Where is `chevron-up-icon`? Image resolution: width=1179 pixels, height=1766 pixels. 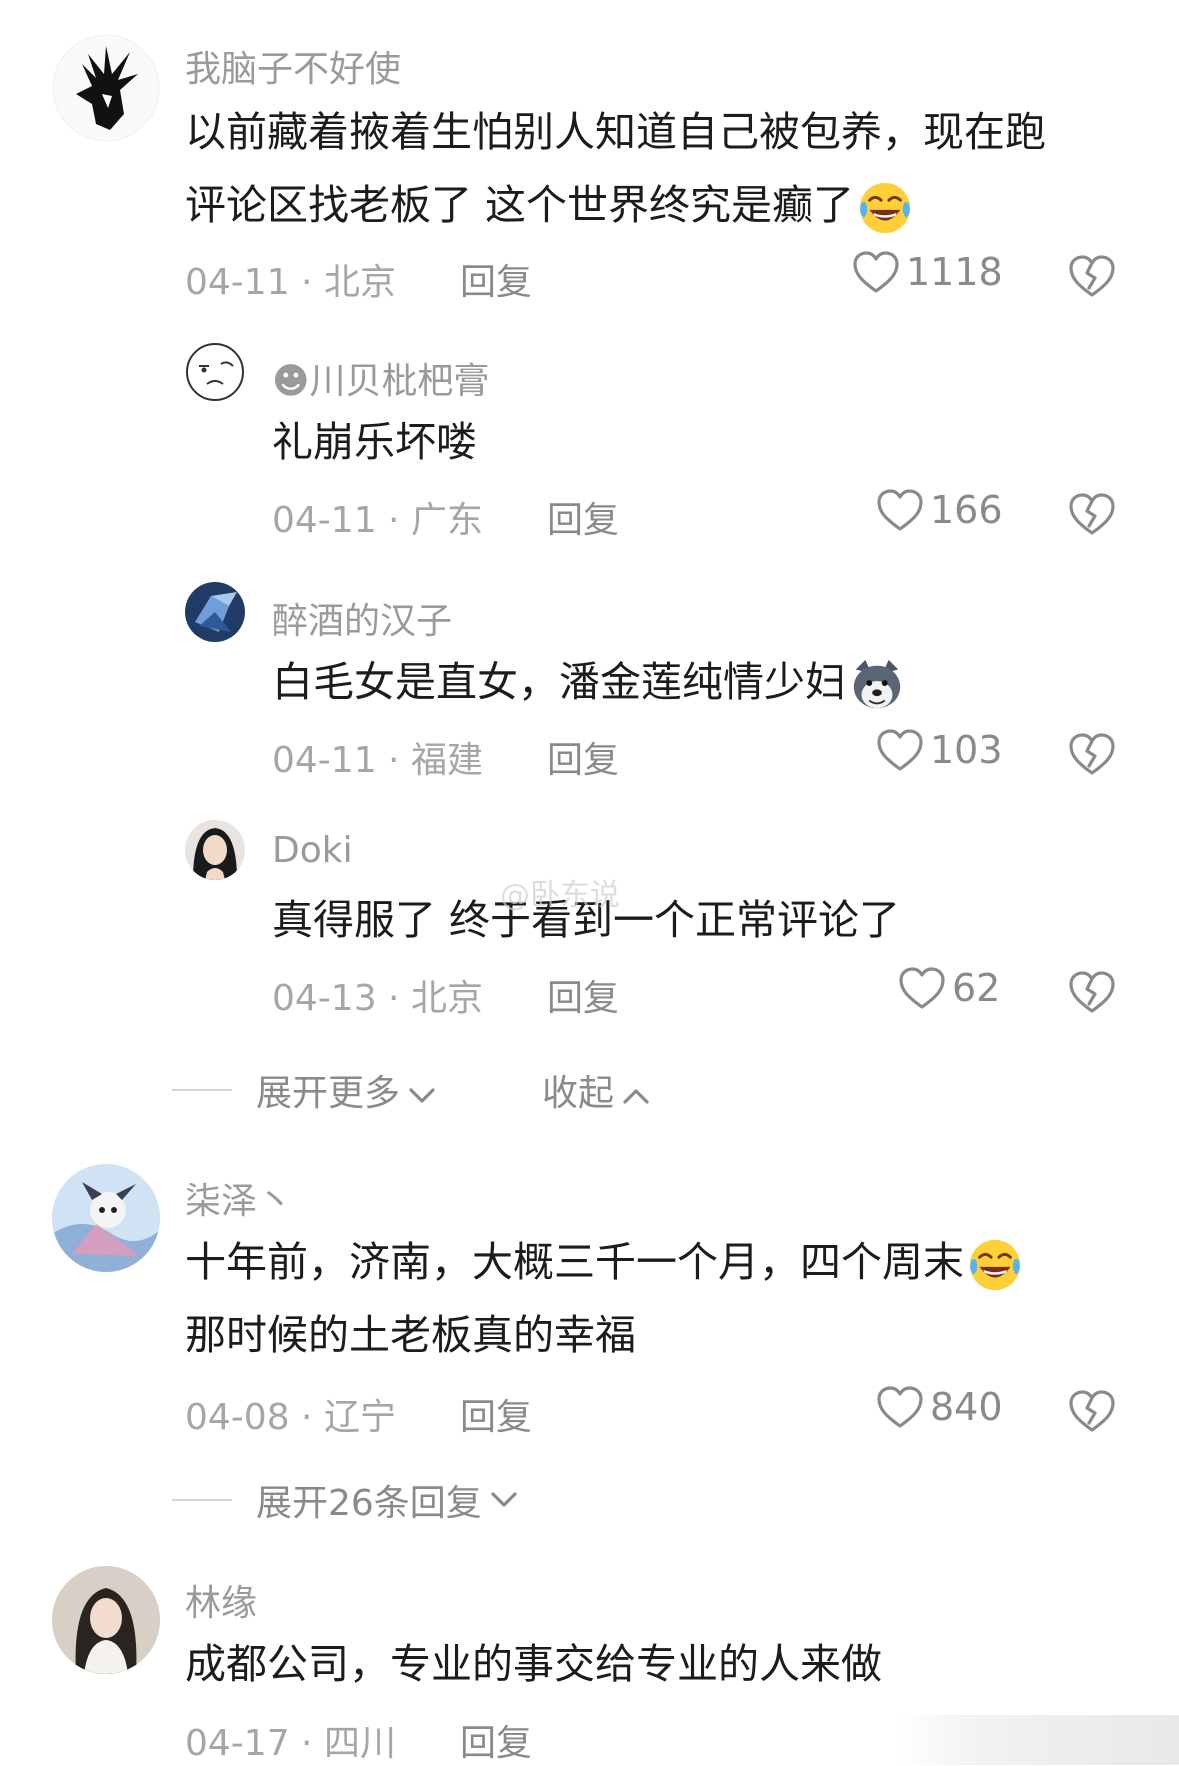 chevron-up-icon is located at coordinates (636, 1096).